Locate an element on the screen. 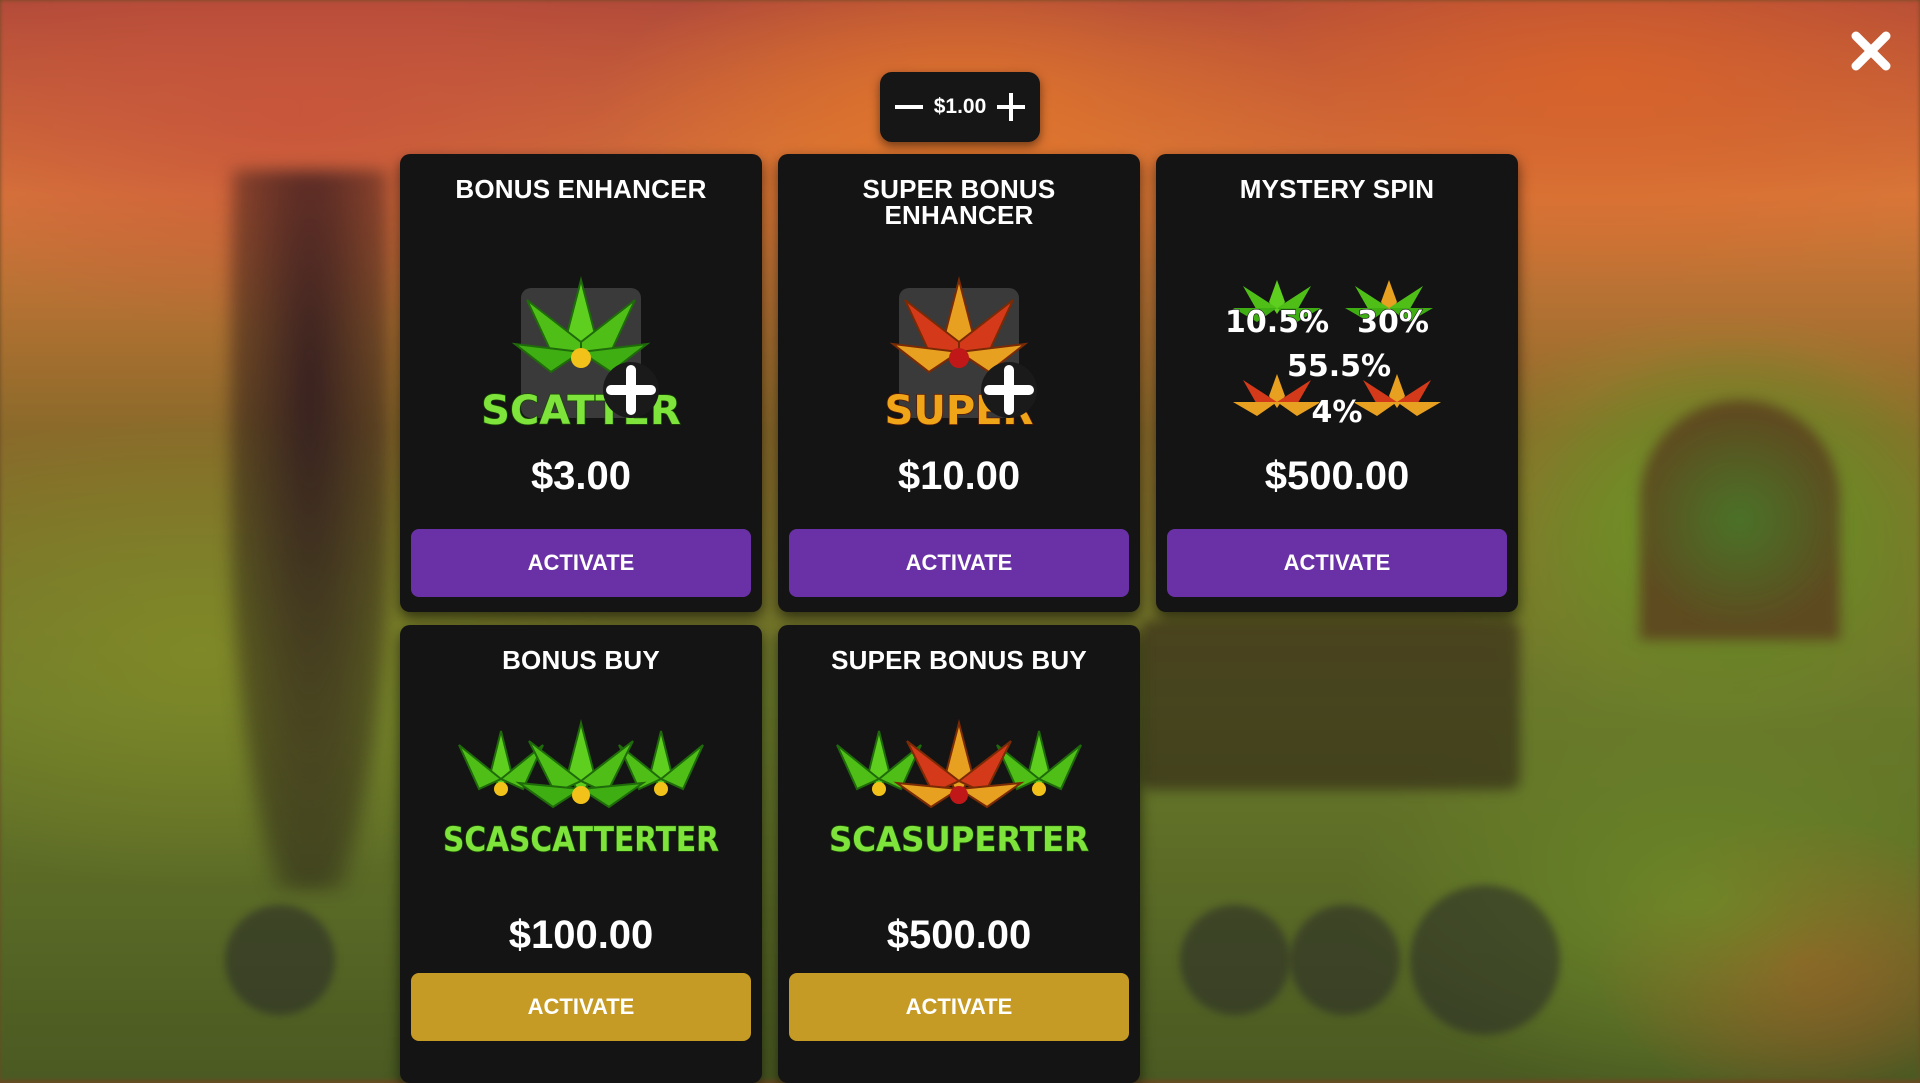 This screenshot has width=1920, height=1083. bet-decrease-button is located at coordinates (909, 107).